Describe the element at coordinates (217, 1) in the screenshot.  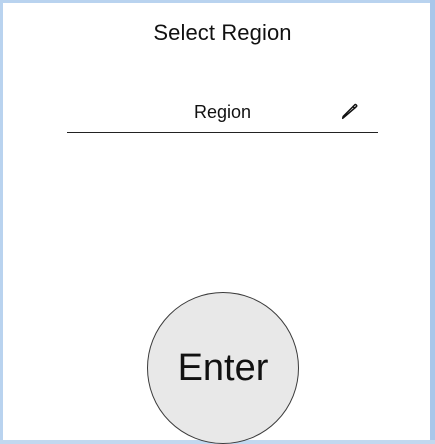
I see `window-top-edge` at that location.